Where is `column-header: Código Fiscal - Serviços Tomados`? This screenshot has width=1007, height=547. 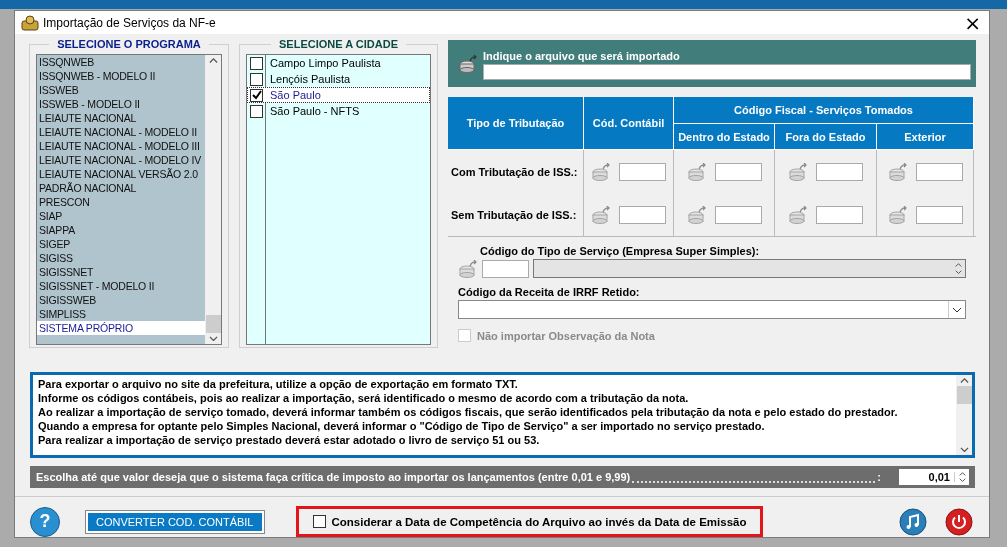
column-header: Código Fiscal - Serviços Tomados is located at coordinates (824, 110).